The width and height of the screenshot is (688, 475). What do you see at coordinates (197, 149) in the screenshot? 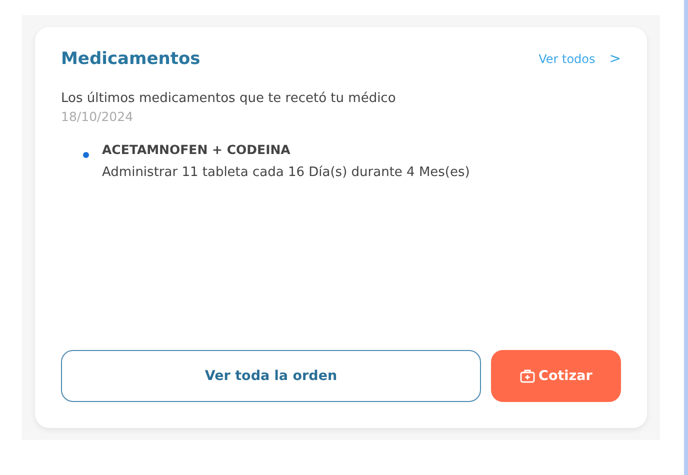
I see `medication-name: ACETAMNOFEN + CODEINA` at bounding box center [197, 149].